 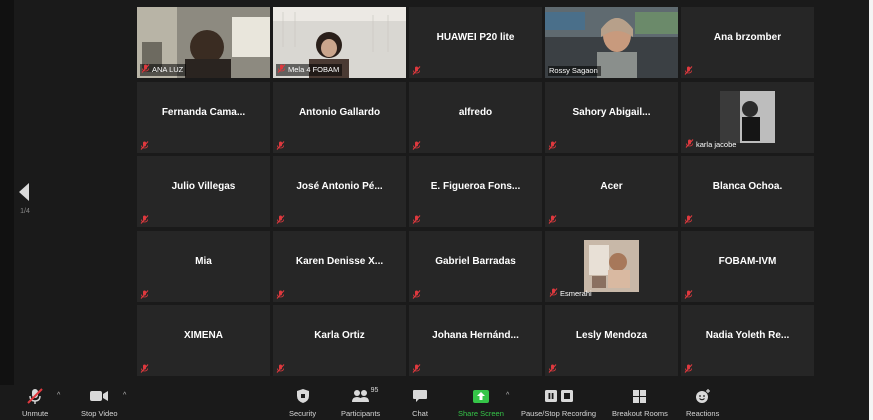 I want to click on share-screen-icon, so click(x=481, y=396).